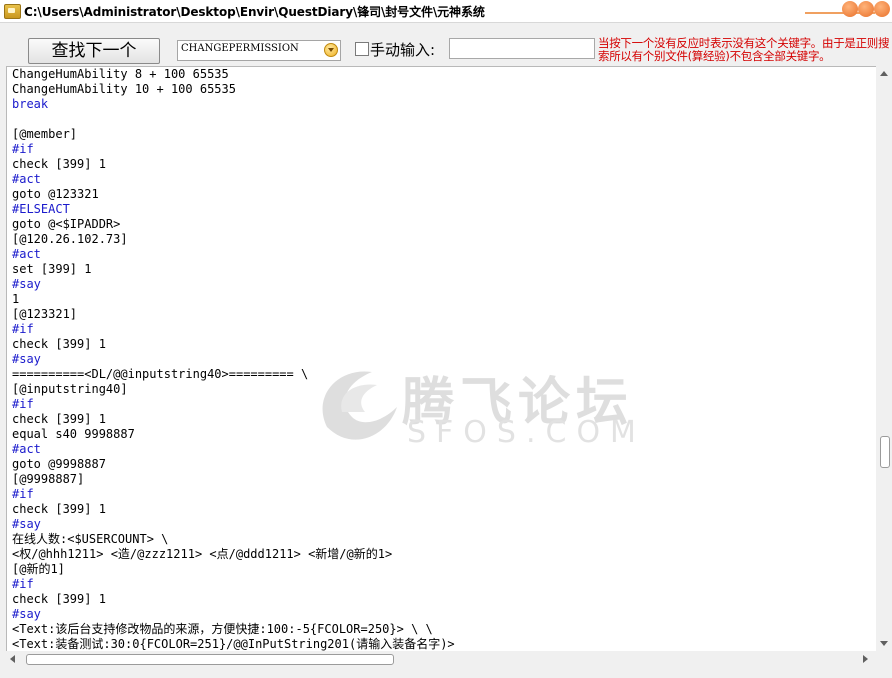 This screenshot has height=678, width=892. I want to click on chevron-down-icon, so click(331, 50).